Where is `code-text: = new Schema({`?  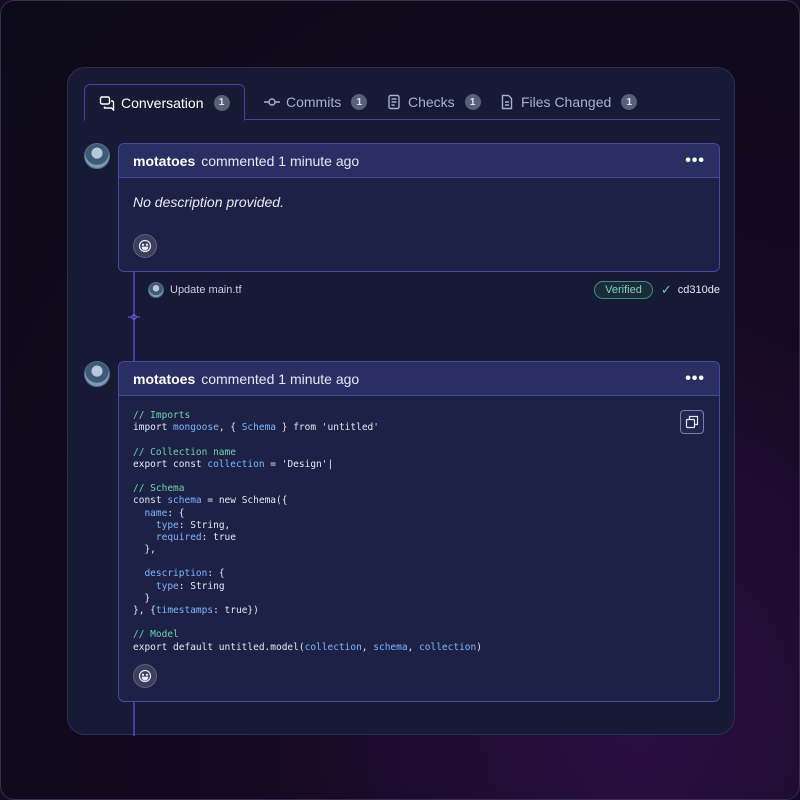 code-text: = new Schema({ is located at coordinates (244, 501).